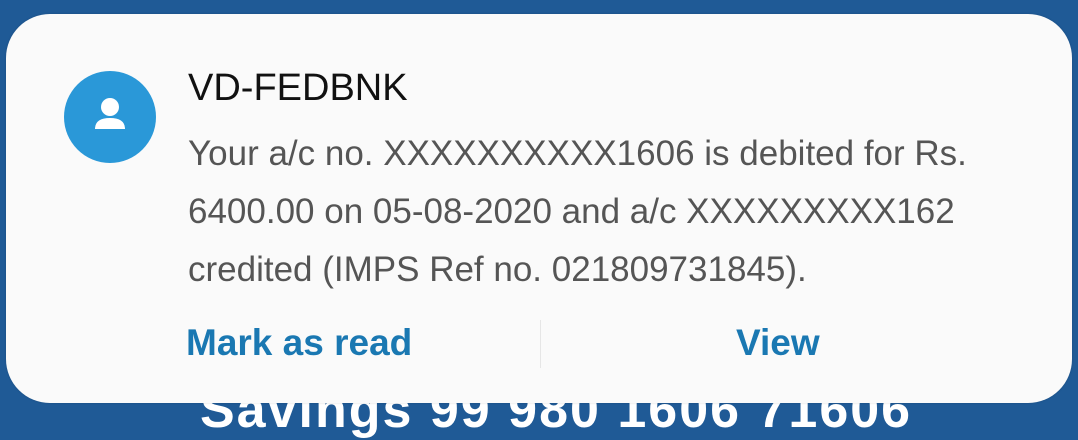 Image resolution: width=1078 pixels, height=440 pixels. Describe the element at coordinates (299, 343) in the screenshot. I see `mark-as-read-button: Mark as read` at that location.